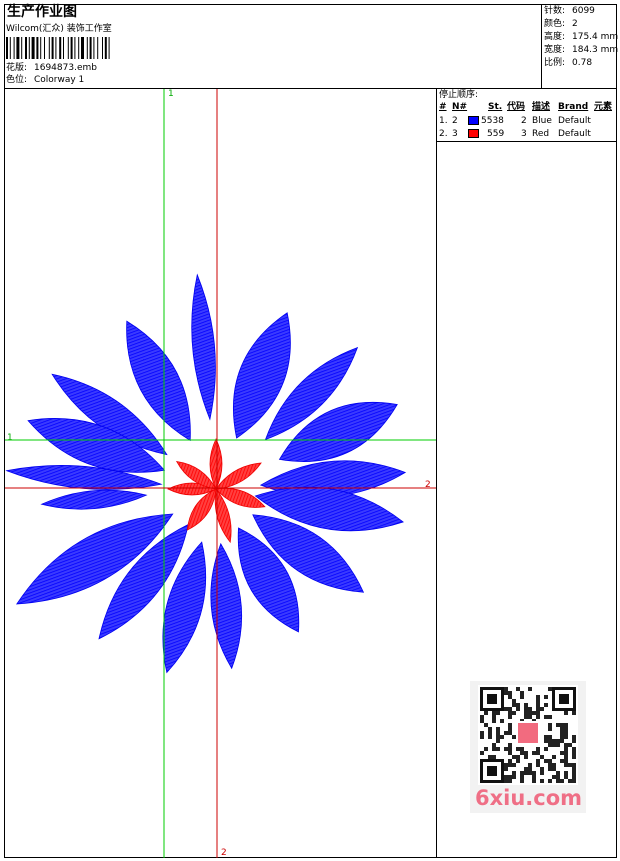 Image resolution: width=620 pixels, height=861 pixels. I want to click on red-axis-label-right: 2, so click(428, 485).